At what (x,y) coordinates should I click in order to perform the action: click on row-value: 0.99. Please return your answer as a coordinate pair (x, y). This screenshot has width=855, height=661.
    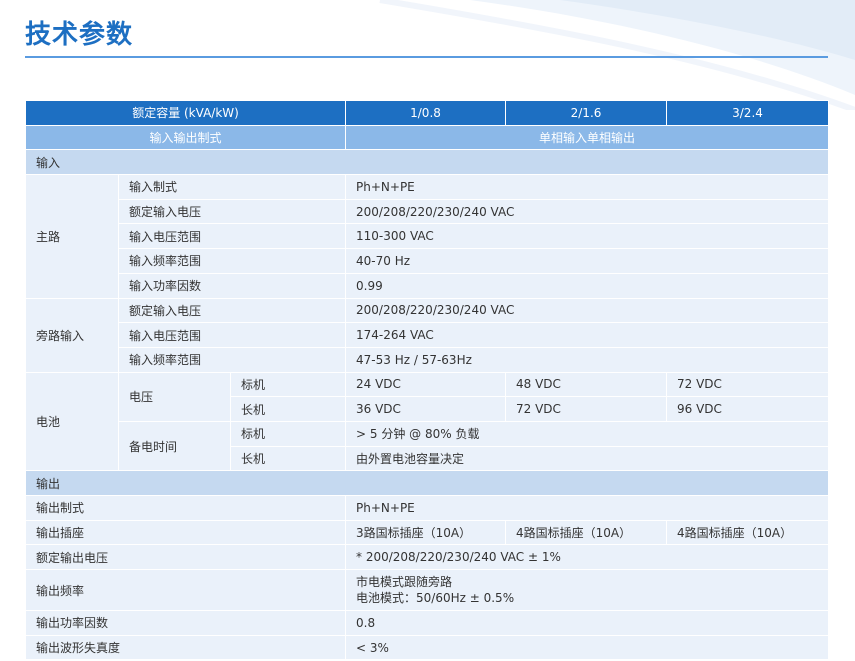
    Looking at the image, I should click on (587, 285).